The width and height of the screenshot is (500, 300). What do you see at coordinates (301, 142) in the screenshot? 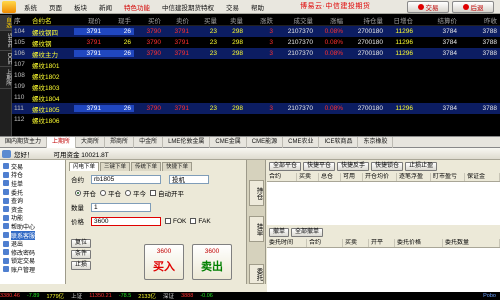
I see `tab-cme-agri: CME农业` at bounding box center [301, 142].